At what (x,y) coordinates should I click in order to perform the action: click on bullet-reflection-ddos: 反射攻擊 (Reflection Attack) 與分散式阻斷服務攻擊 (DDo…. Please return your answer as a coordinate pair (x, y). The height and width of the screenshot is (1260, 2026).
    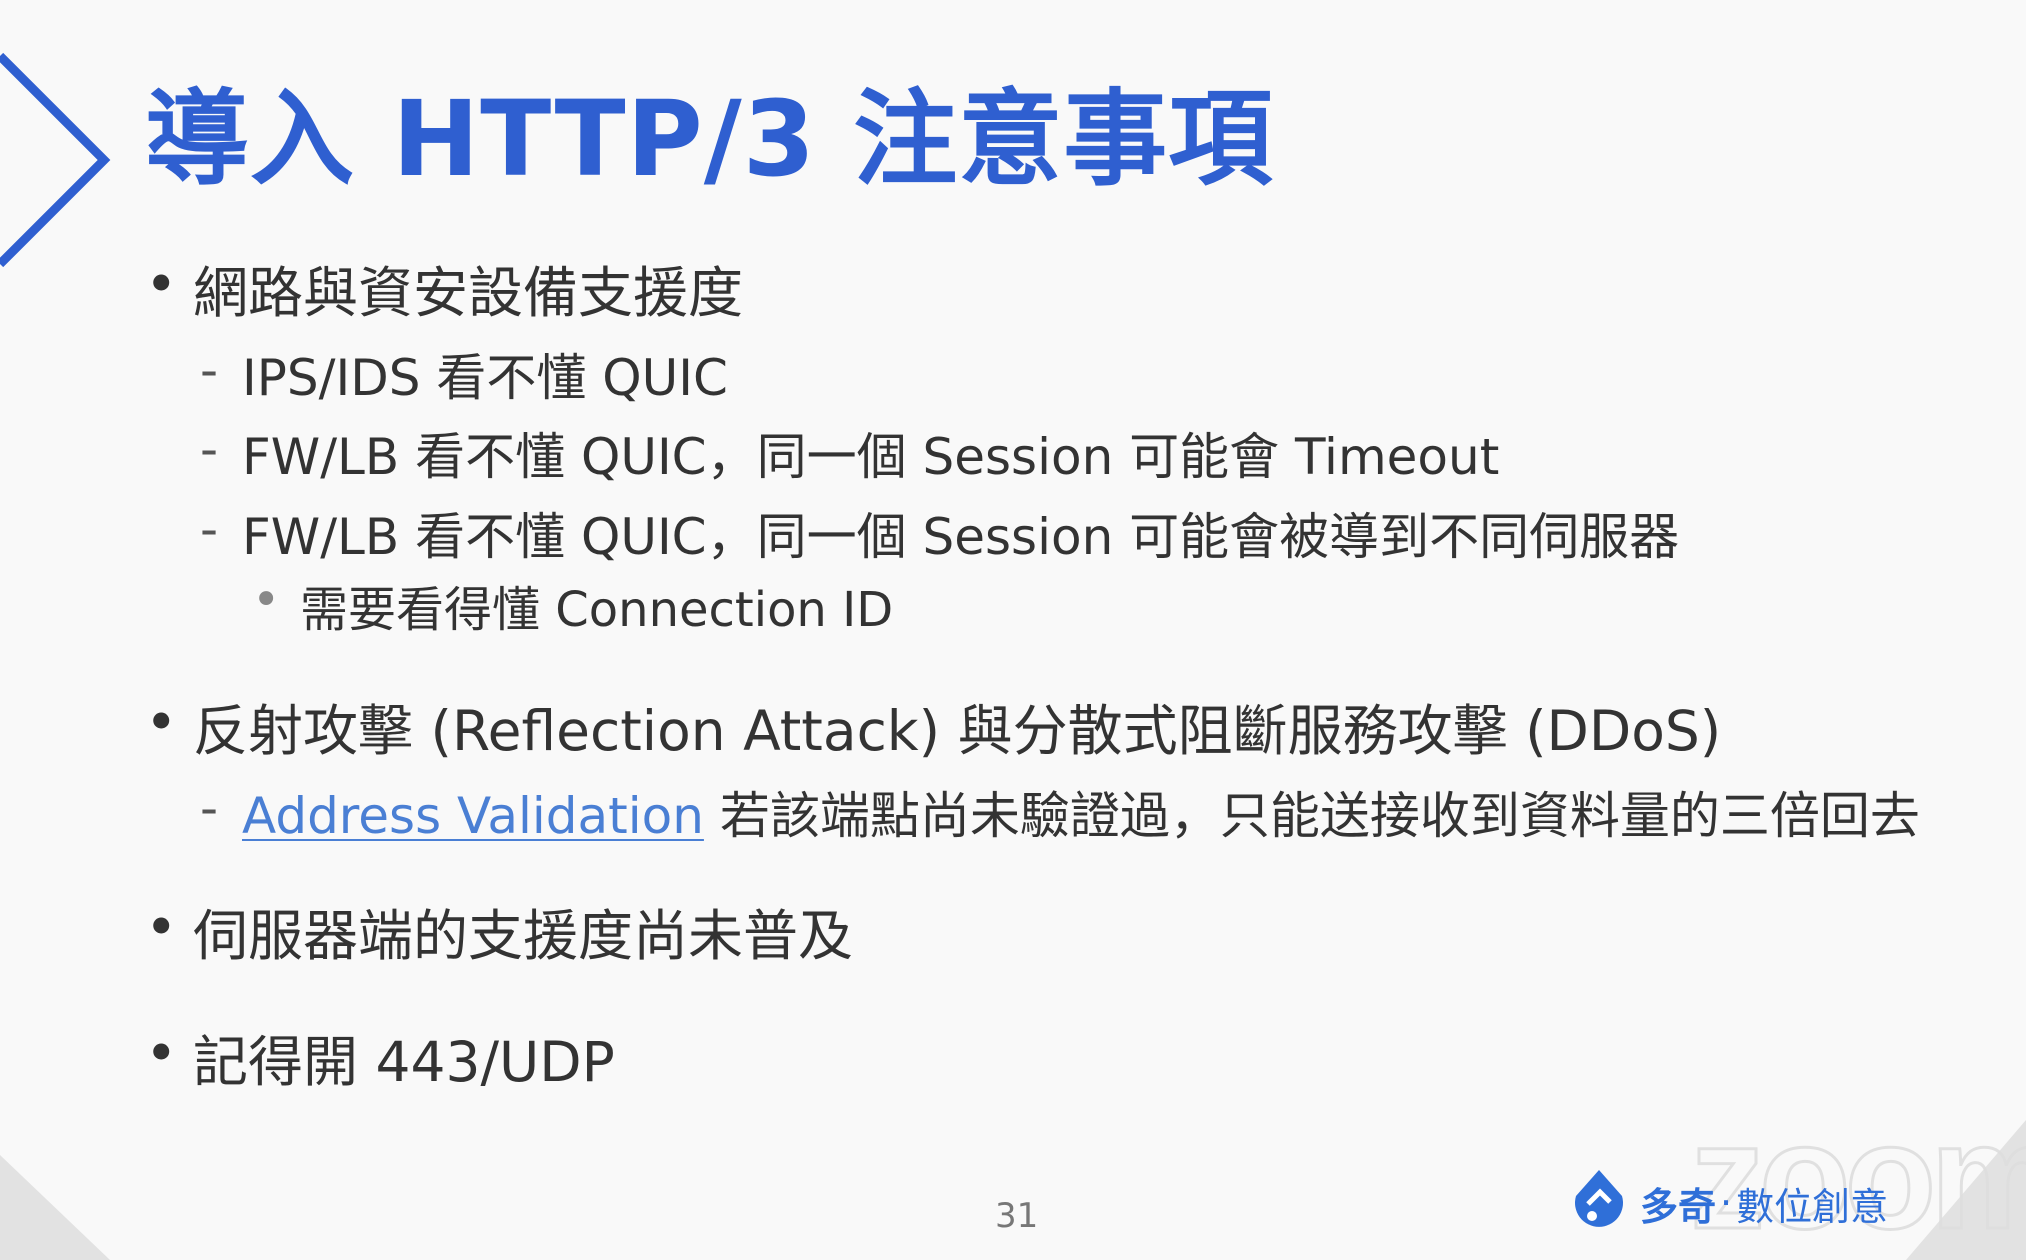
    Looking at the image, I should click on (957, 731).